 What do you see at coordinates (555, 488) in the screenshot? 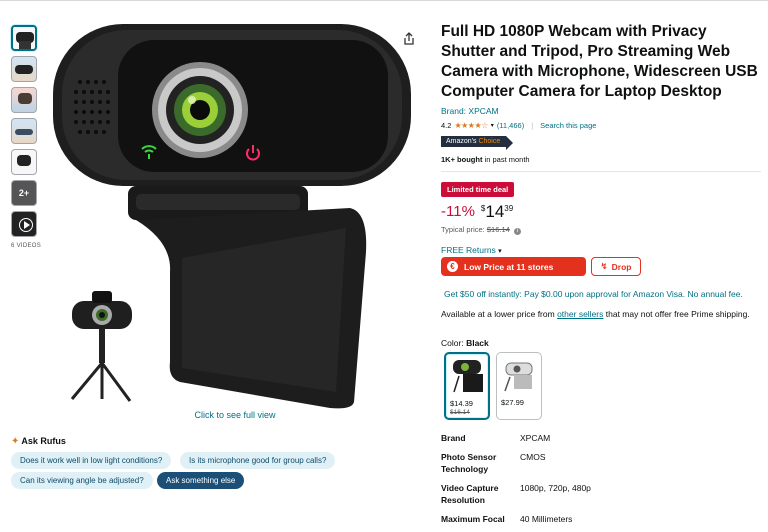
I see `spec-value: 1080p, 720p, 480p` at bounding box center [555, 488].